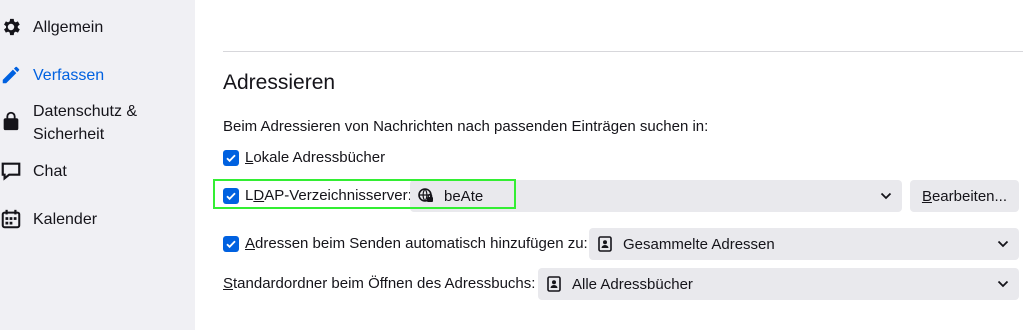 The image size is (1023, 330). Describe the element at coordinates (632, 284) in the screenshot. I see `default-folder-value: Alle Adressbücher` at that location.